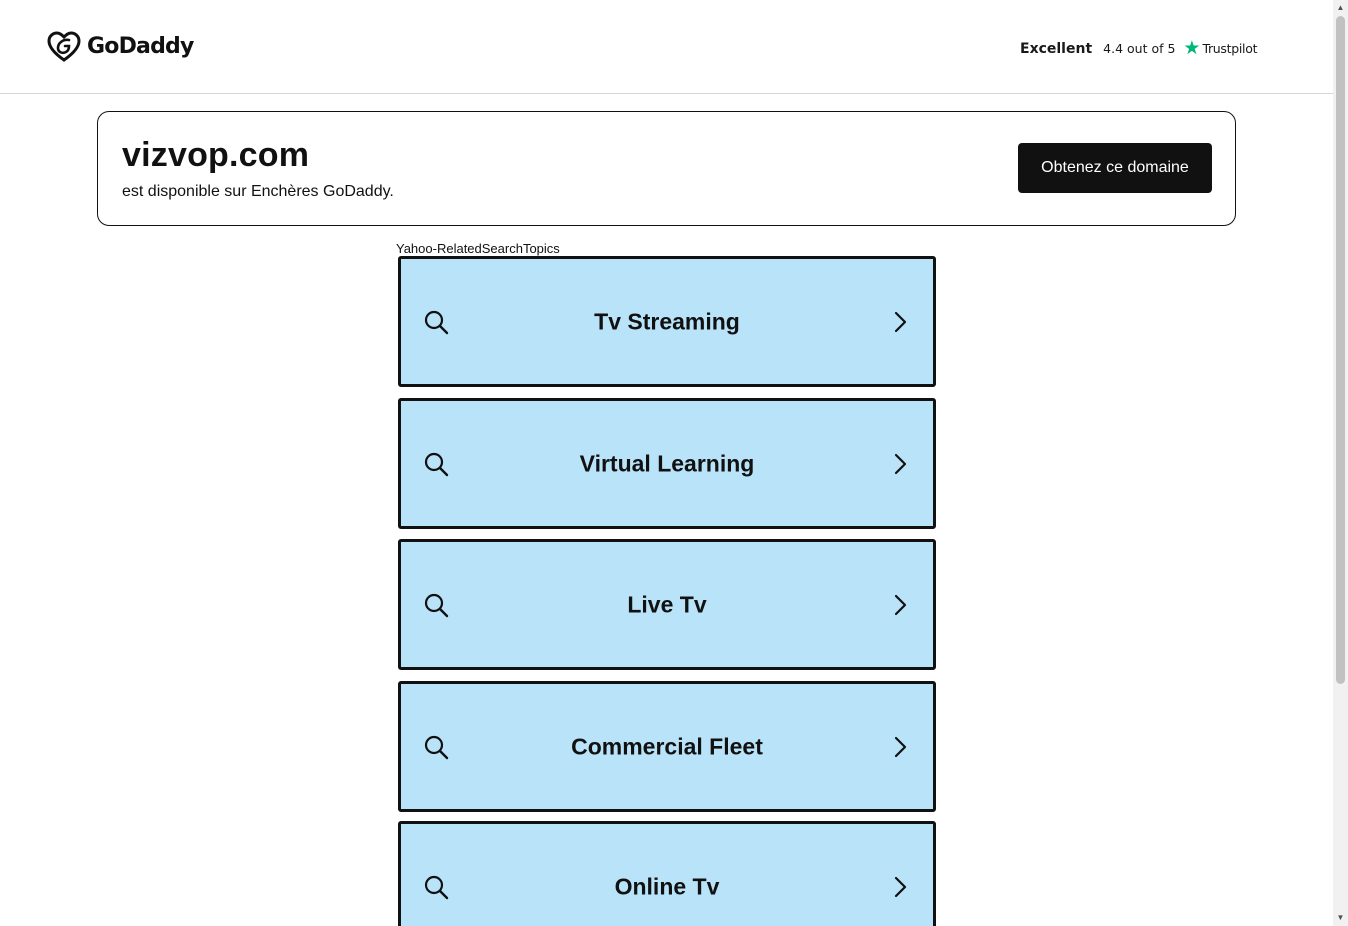  I want to click on related-topic-label: Live Tv, so click(667, 604).